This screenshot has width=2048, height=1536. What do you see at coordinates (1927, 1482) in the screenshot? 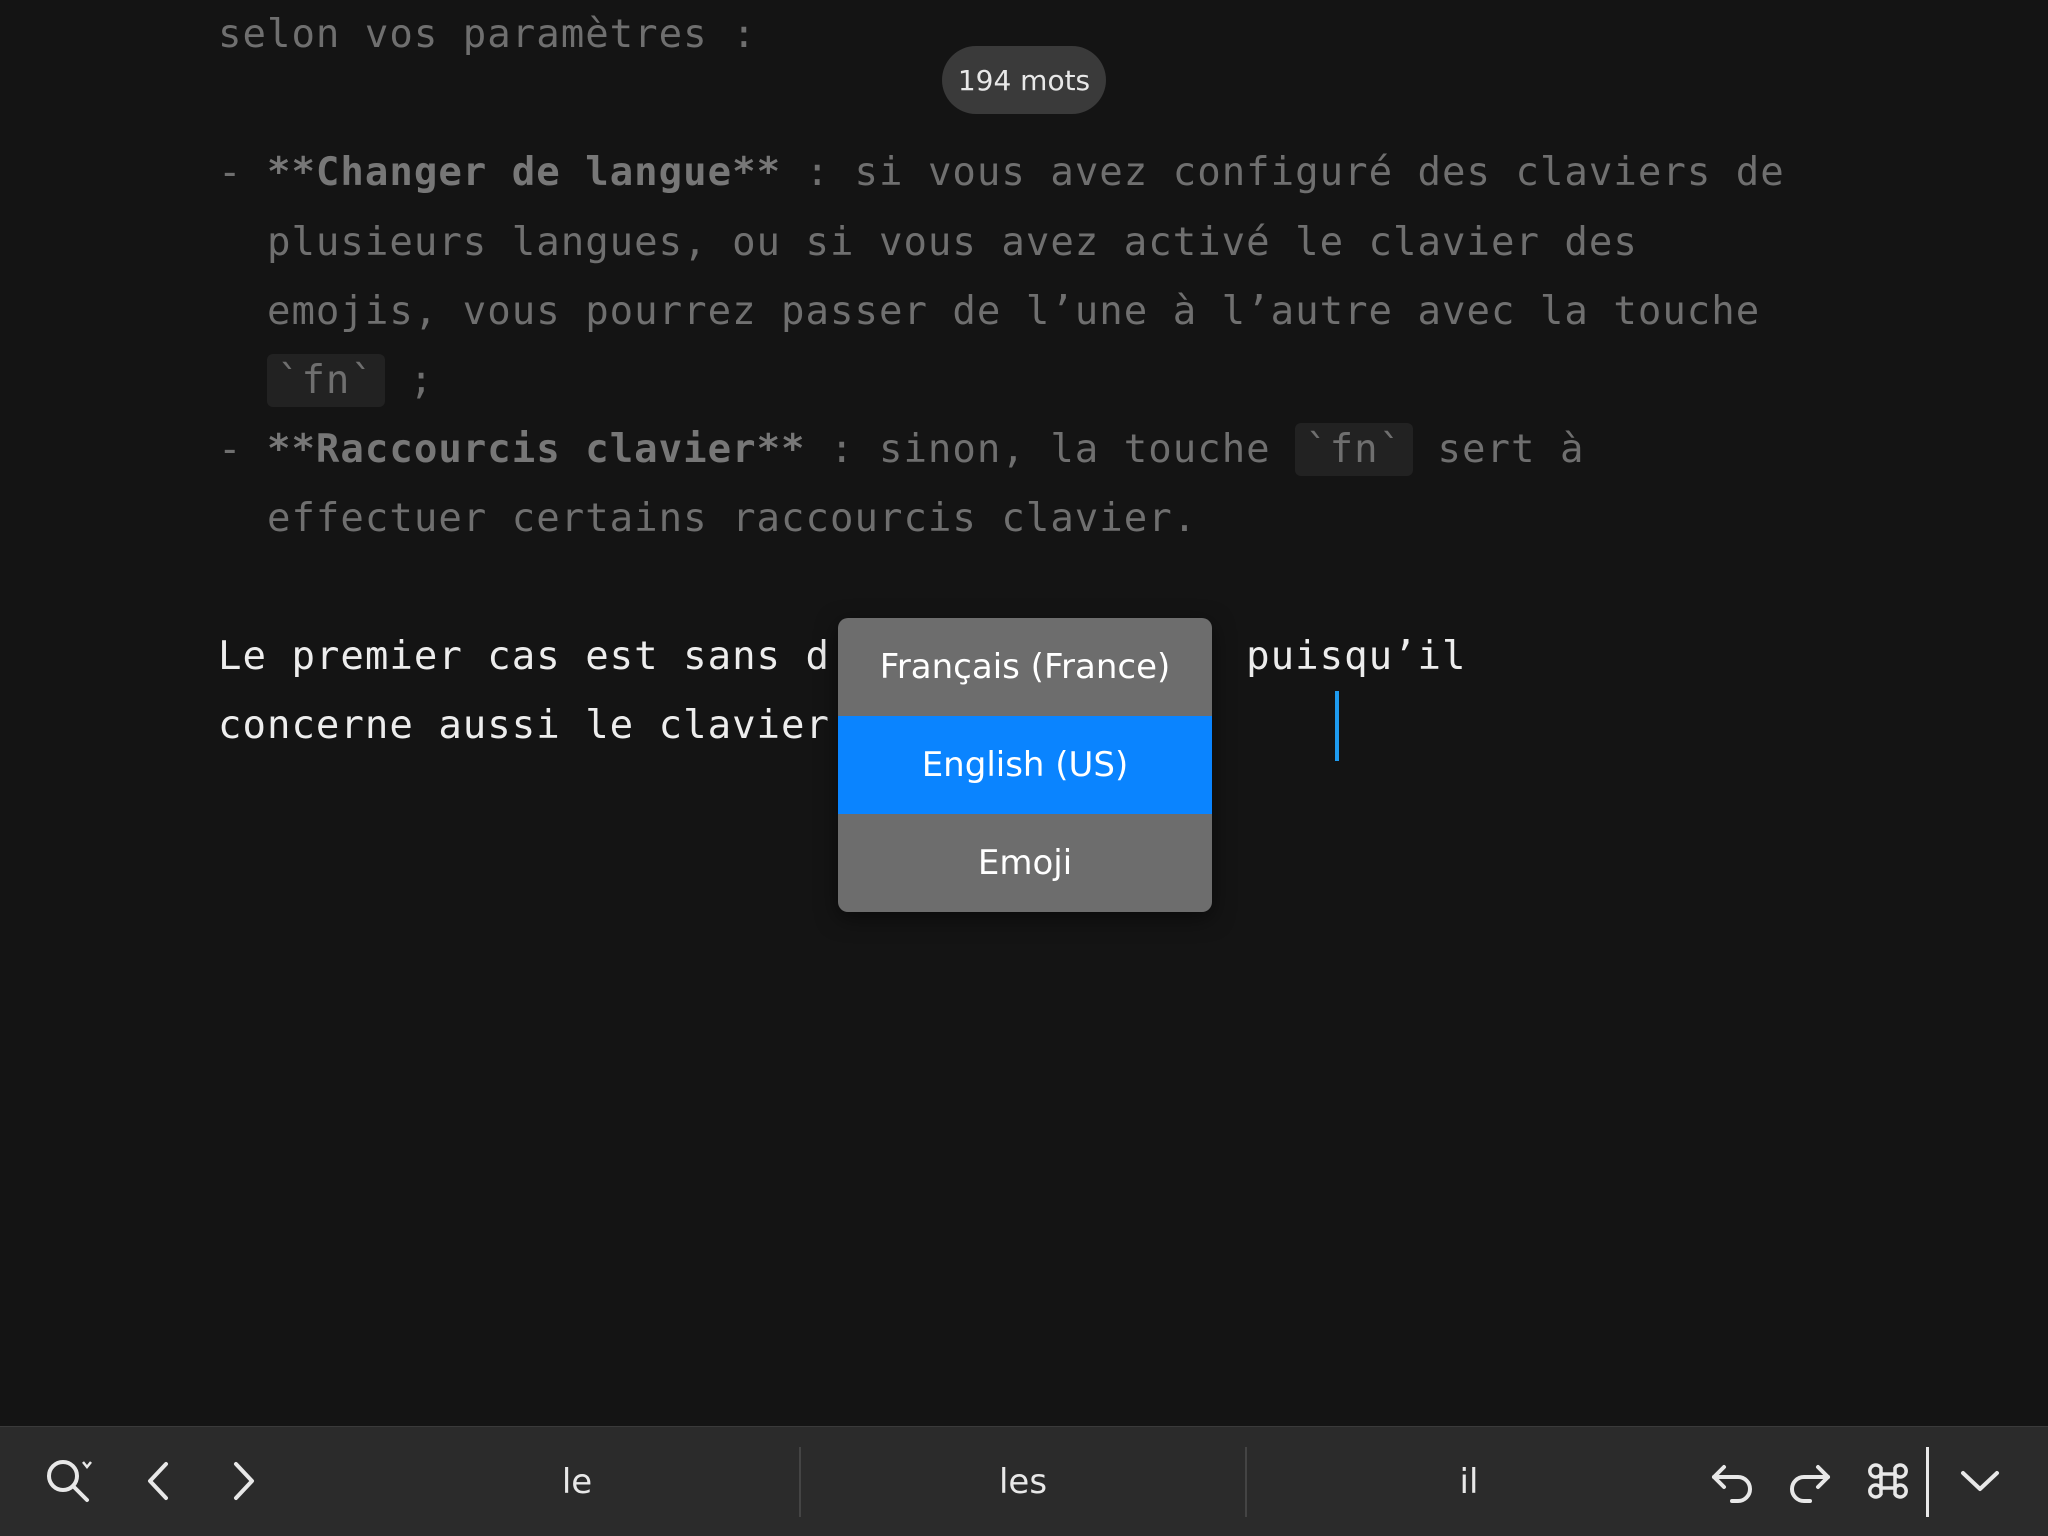
I see `toolbar-divider` at bounding box center [1927, 1482].